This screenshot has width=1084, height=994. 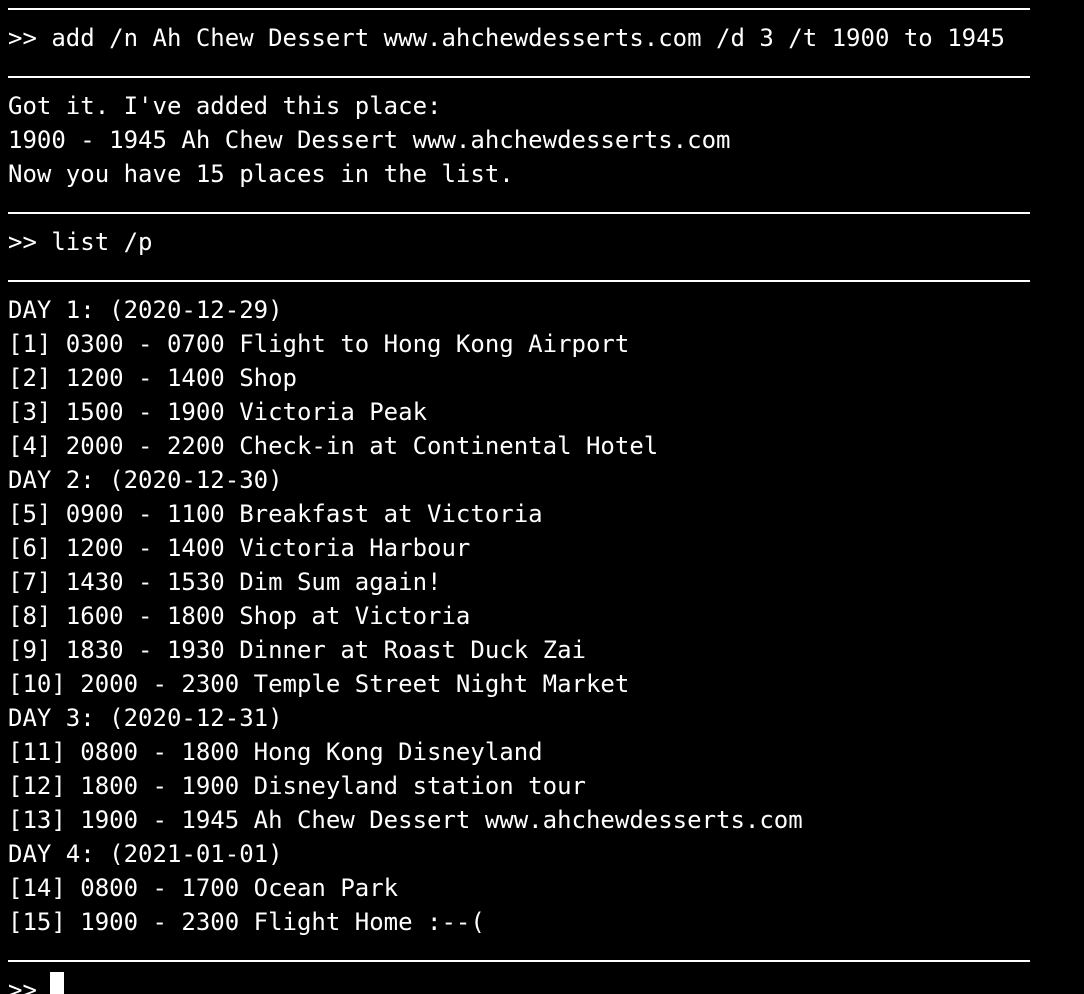 I want to click on list-item: [5] 0900 - 1100 Breakfast at Victoria, so click(x=275, y=514).